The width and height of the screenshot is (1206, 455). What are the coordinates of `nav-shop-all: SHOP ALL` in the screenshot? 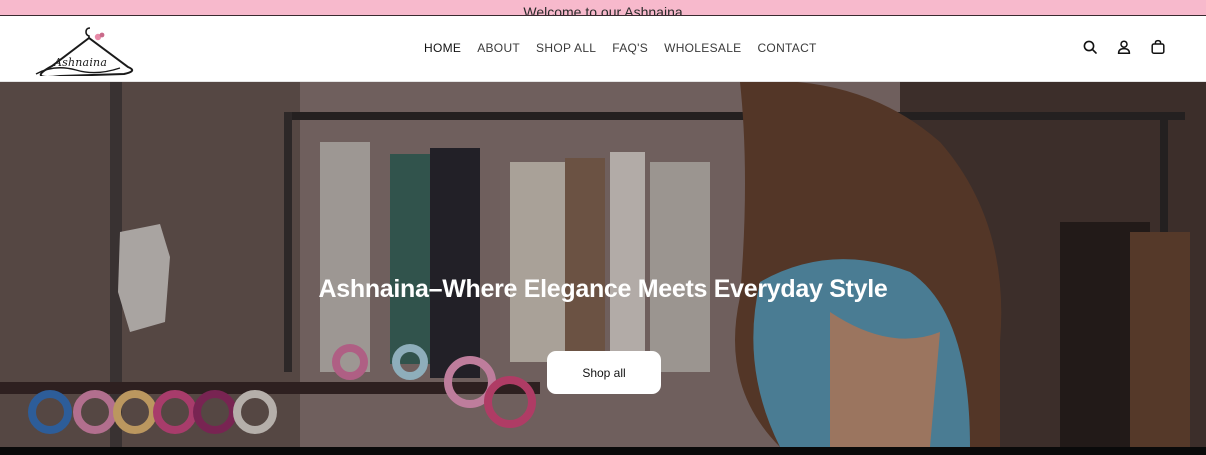 It's located at (566, 48).